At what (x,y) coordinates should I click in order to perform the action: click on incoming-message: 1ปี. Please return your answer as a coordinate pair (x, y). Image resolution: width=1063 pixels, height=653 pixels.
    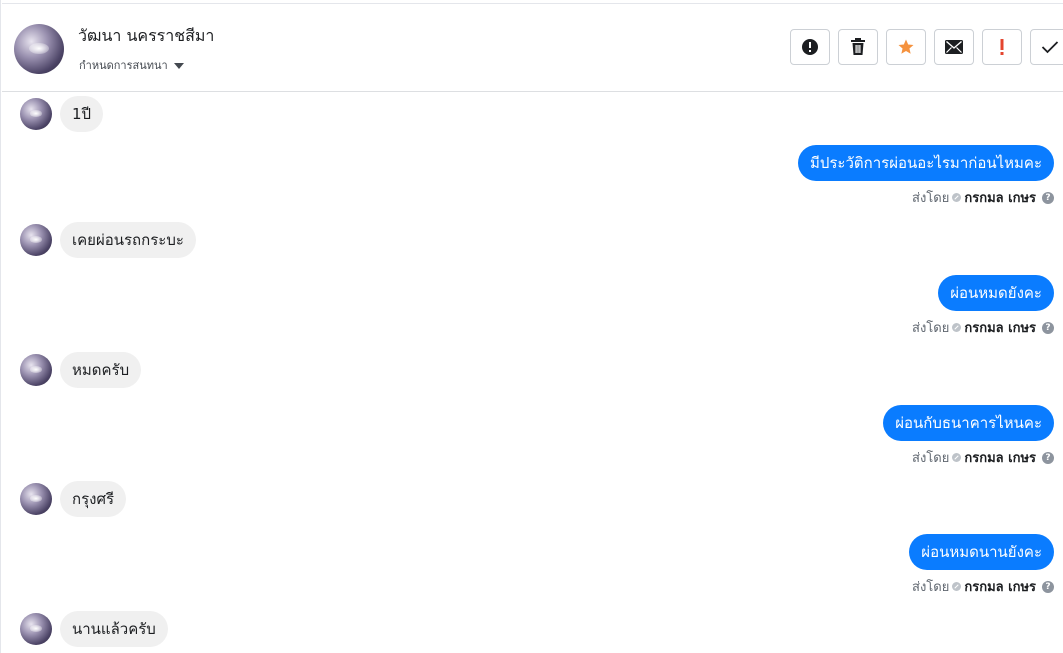
    Looking at the image, I should click on (62, 114).